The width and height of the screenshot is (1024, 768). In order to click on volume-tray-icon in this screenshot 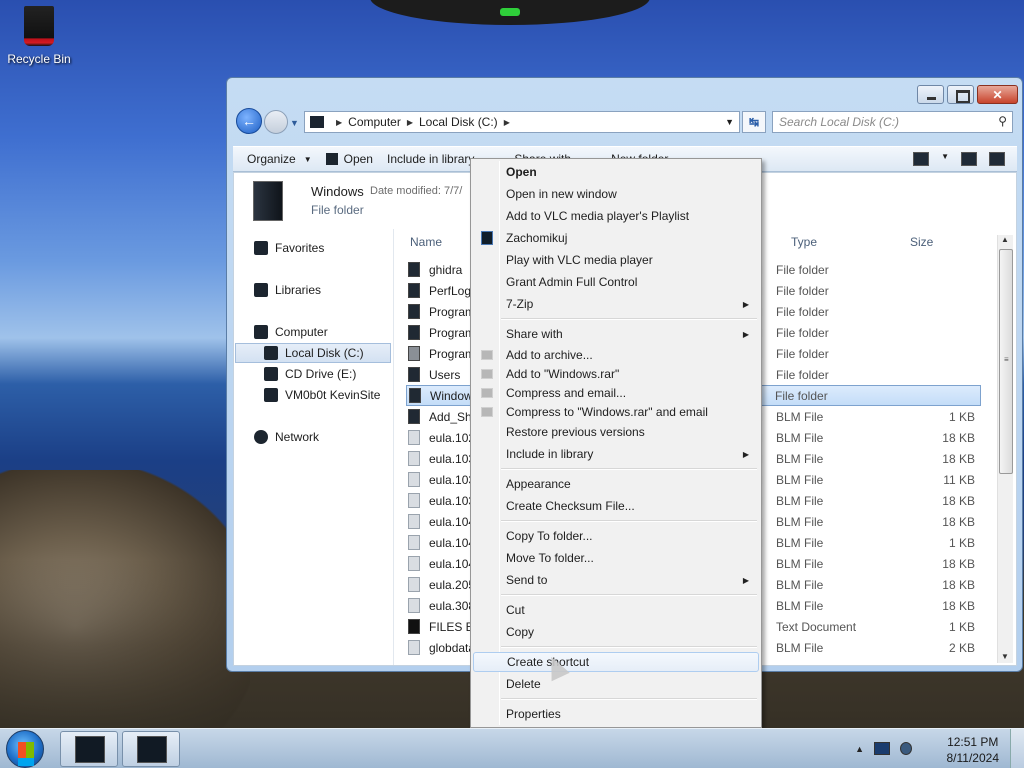, I will do `click(906, 748)`.